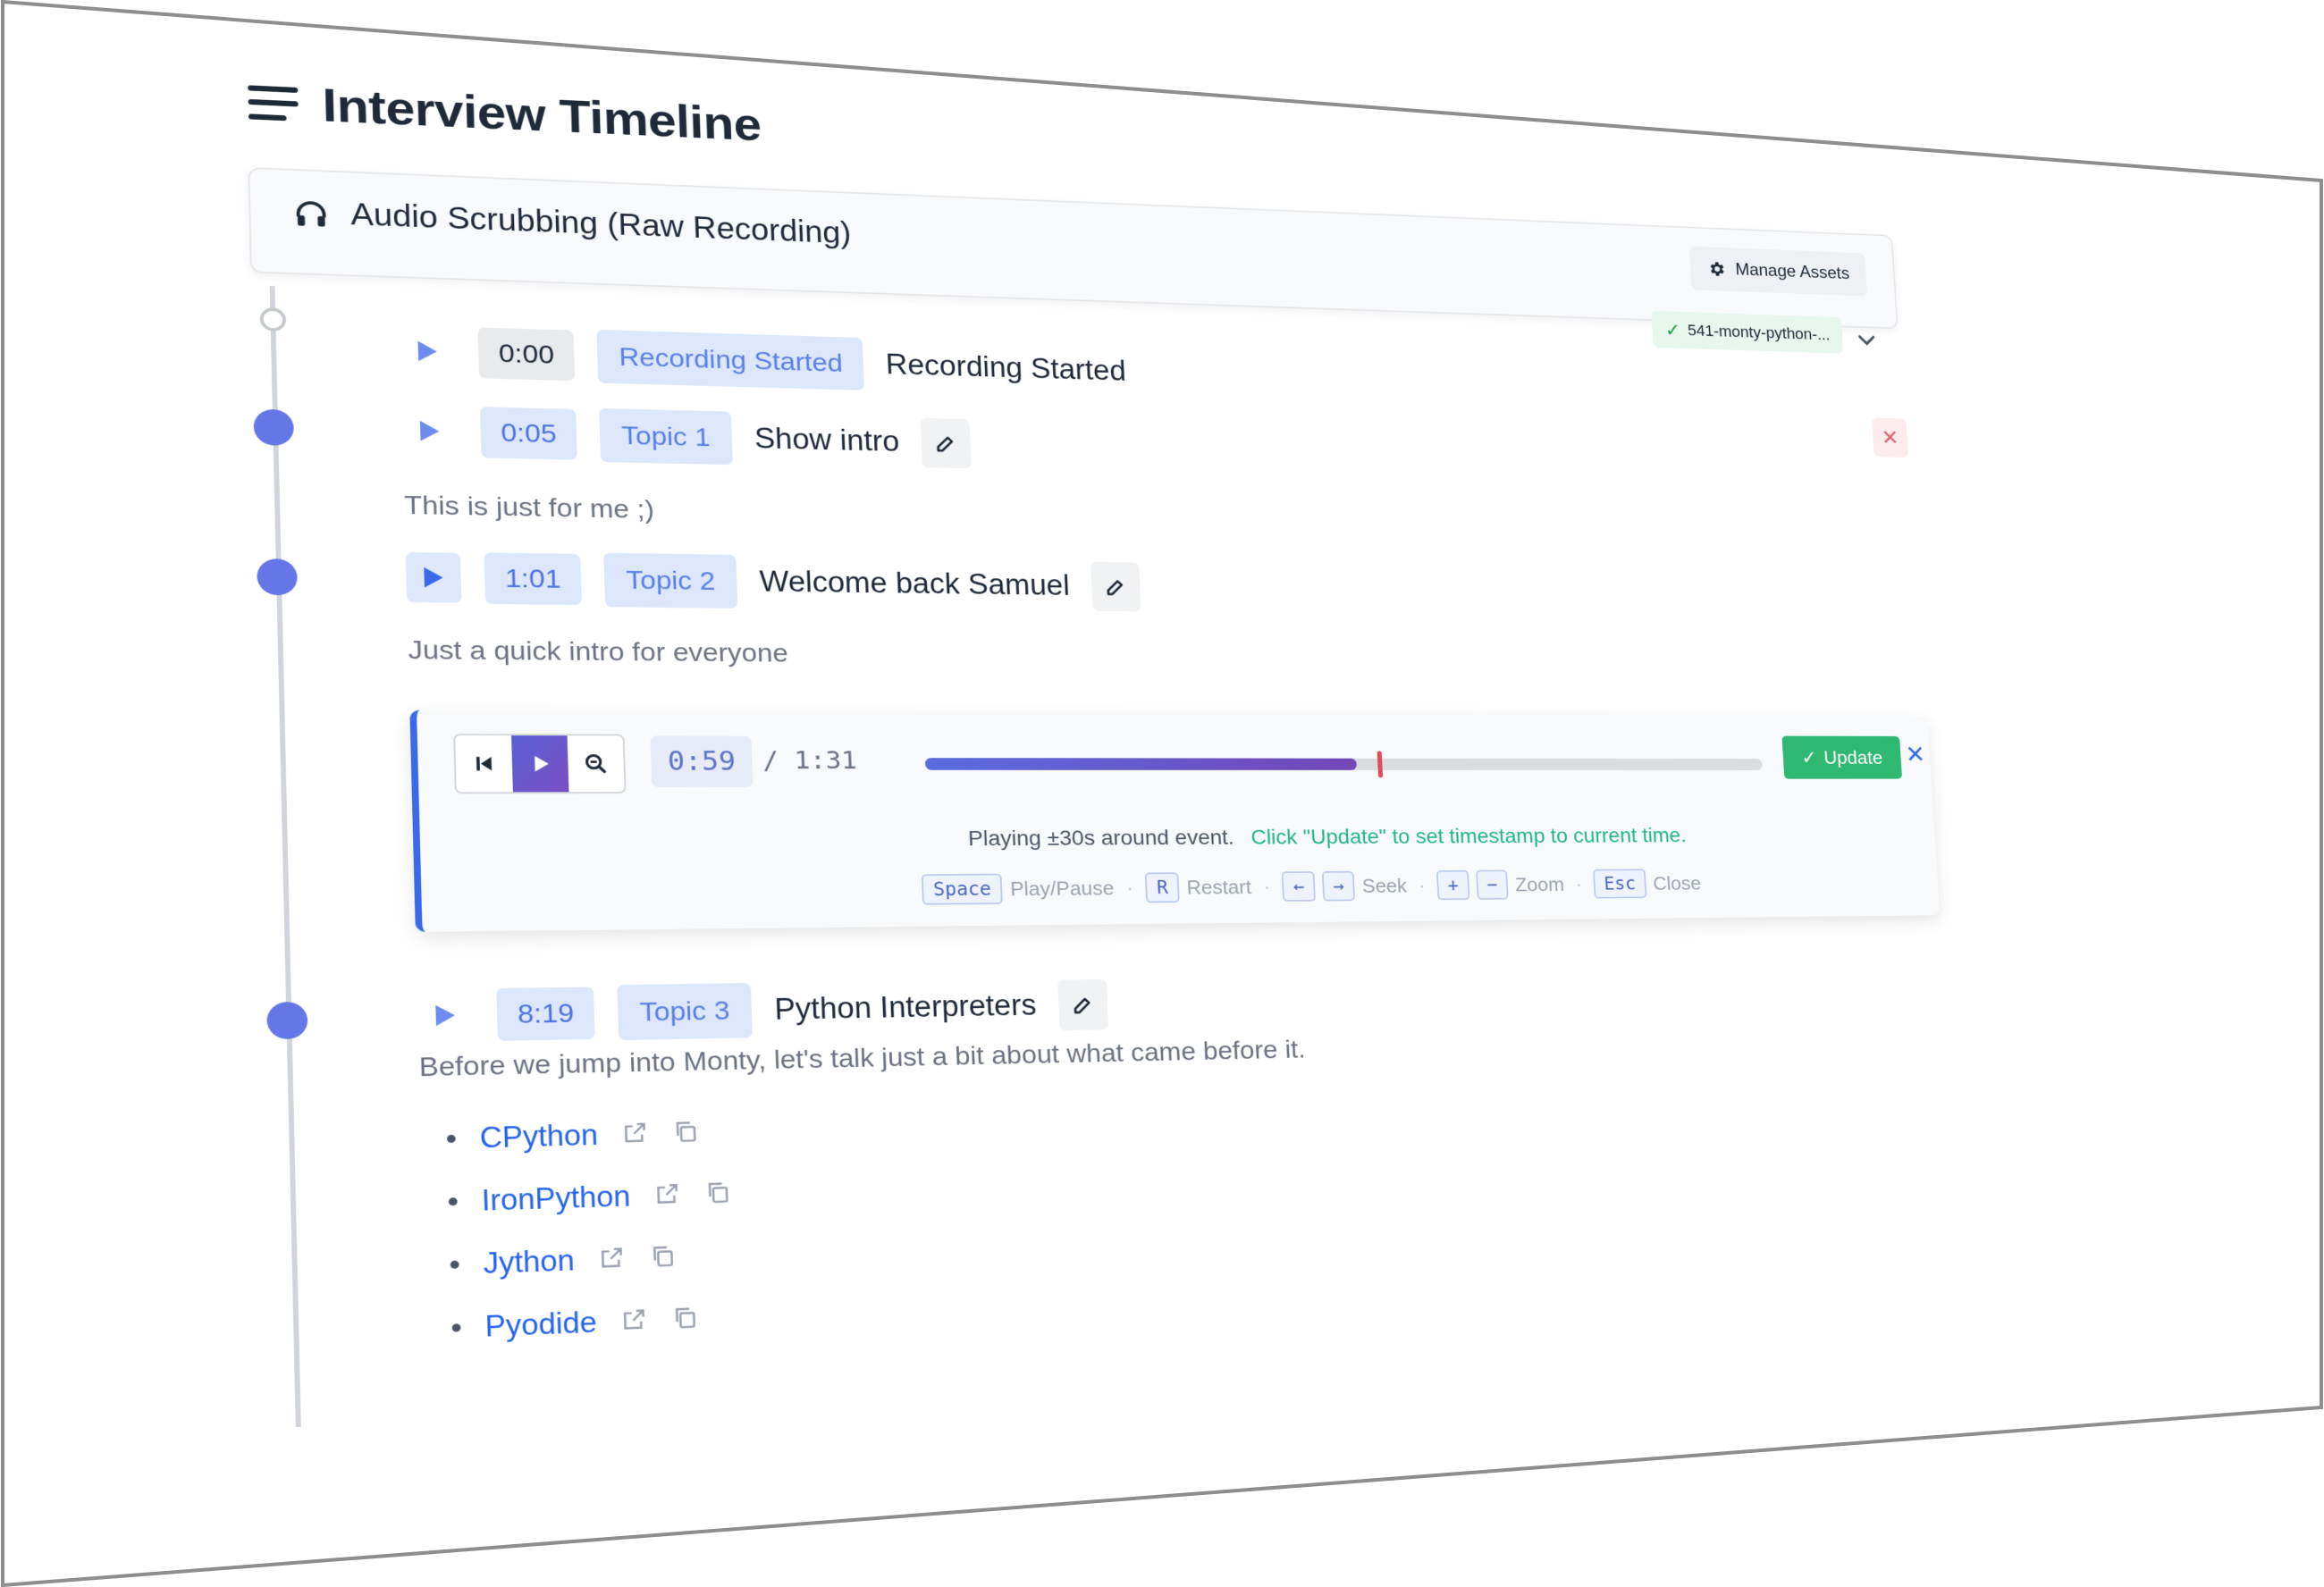 Image resolution: width=2324 pixels, height=1587 pixels. I want to click on event-timestamp: 0:00, so click(527, 354).